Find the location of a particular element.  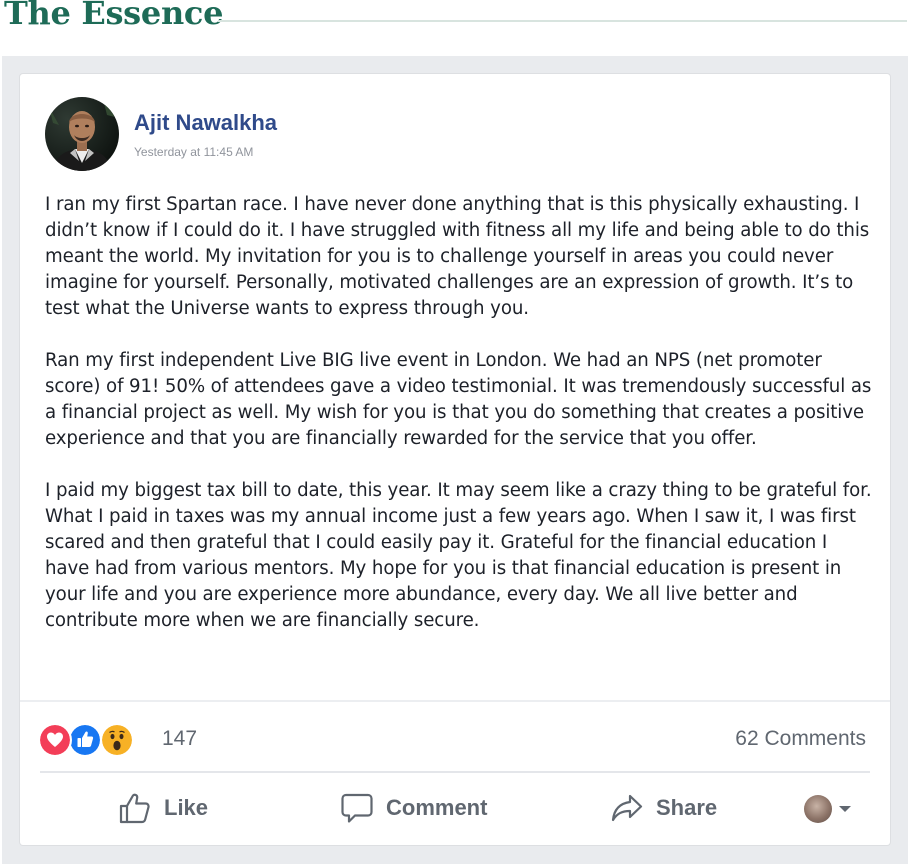

comment-button: Comment is located at coordinates (413, 808).